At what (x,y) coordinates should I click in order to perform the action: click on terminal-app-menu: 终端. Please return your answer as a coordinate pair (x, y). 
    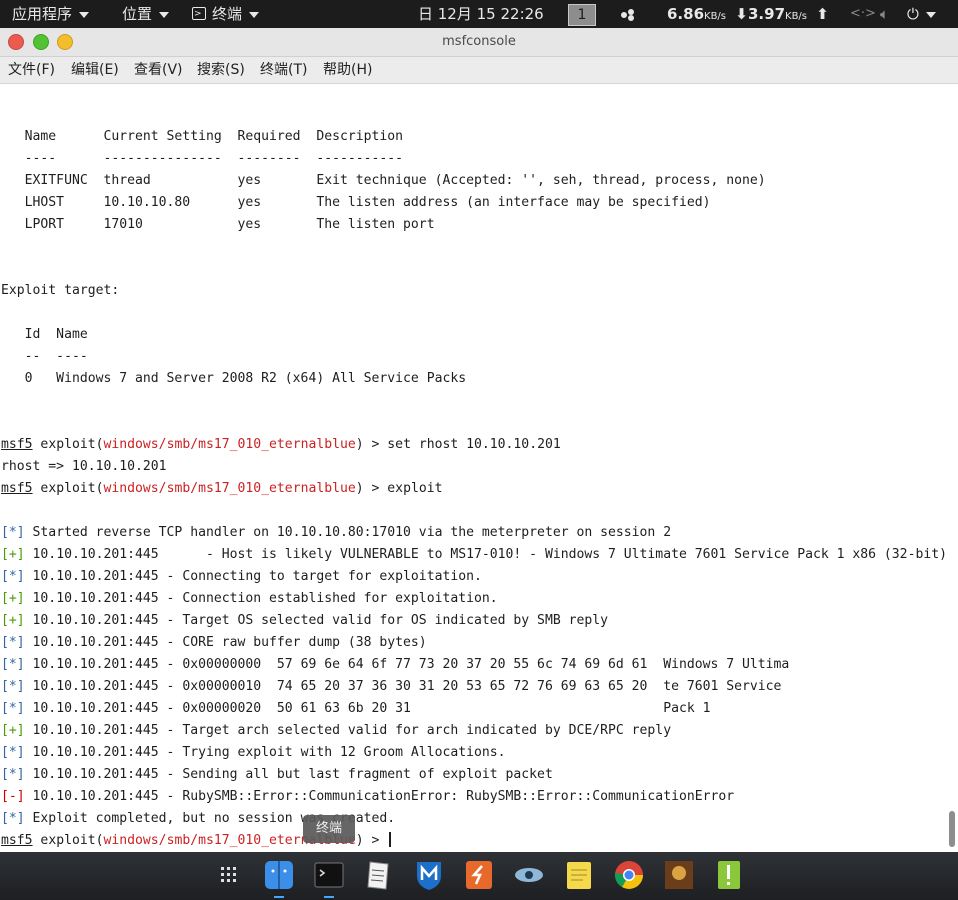
    Looking at the image, I should click on (226, 14).